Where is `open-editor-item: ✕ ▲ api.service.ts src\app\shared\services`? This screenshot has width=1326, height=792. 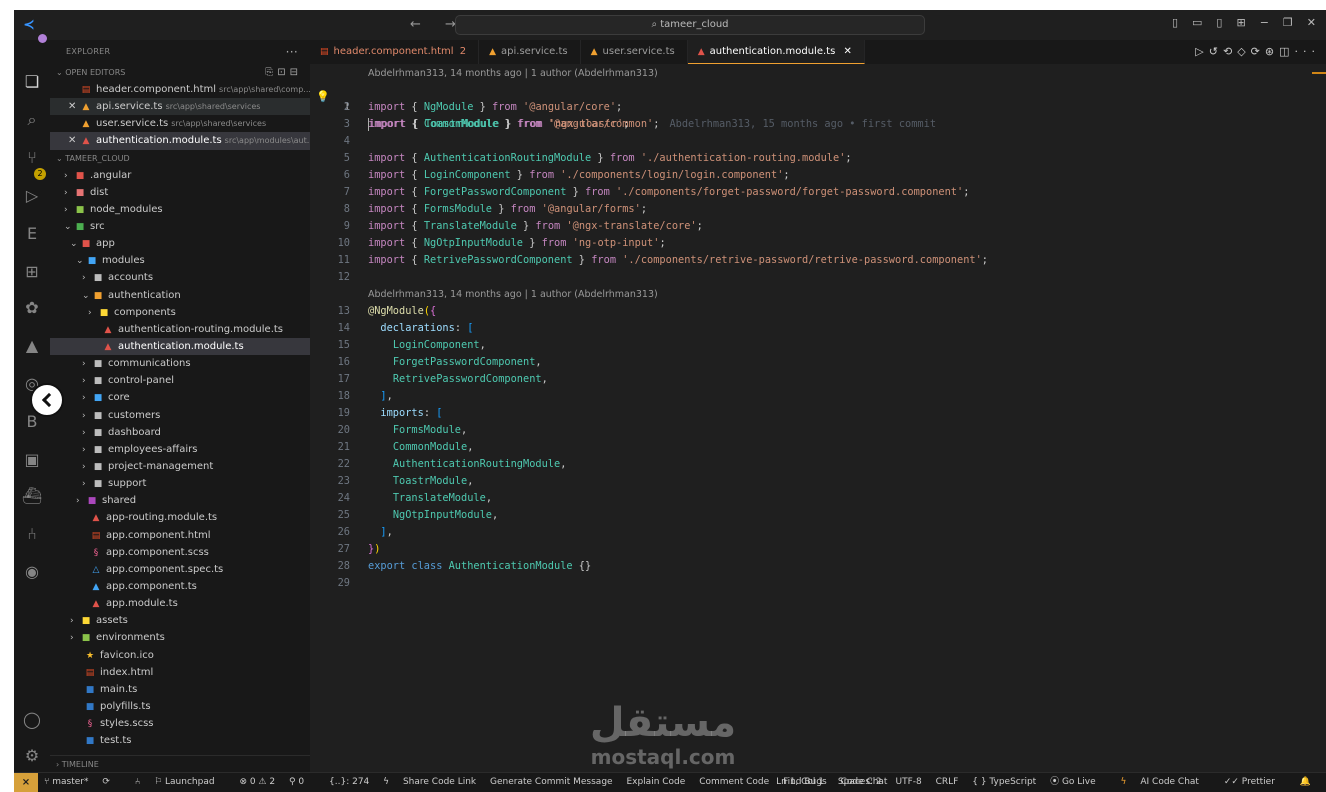
open-editor-item: ✕ ▲ api.service.ts src\app\shared\services is located at coordinates (180, 107).